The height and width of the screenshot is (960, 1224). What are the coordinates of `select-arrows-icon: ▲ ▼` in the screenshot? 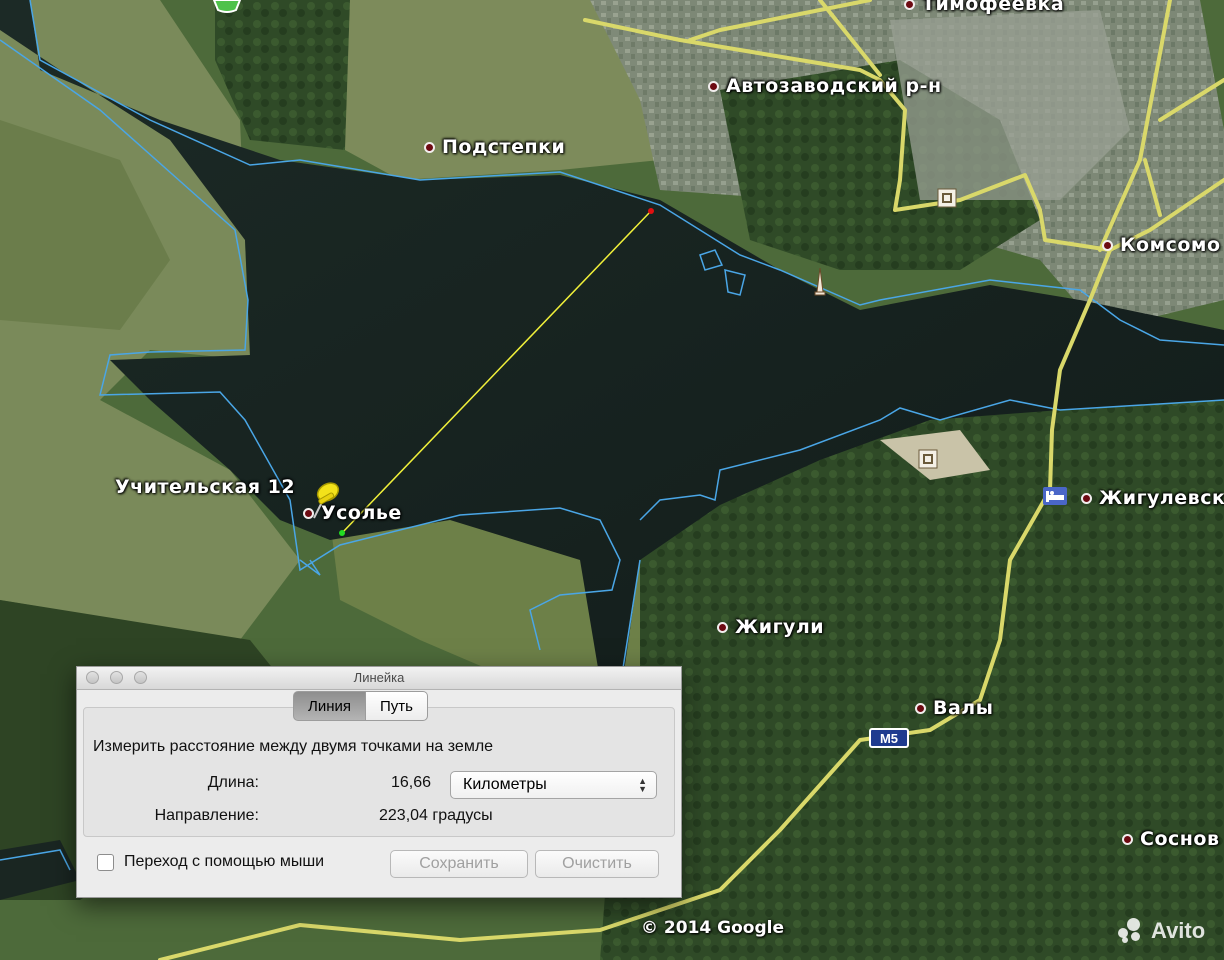 It's located at (642, 785).